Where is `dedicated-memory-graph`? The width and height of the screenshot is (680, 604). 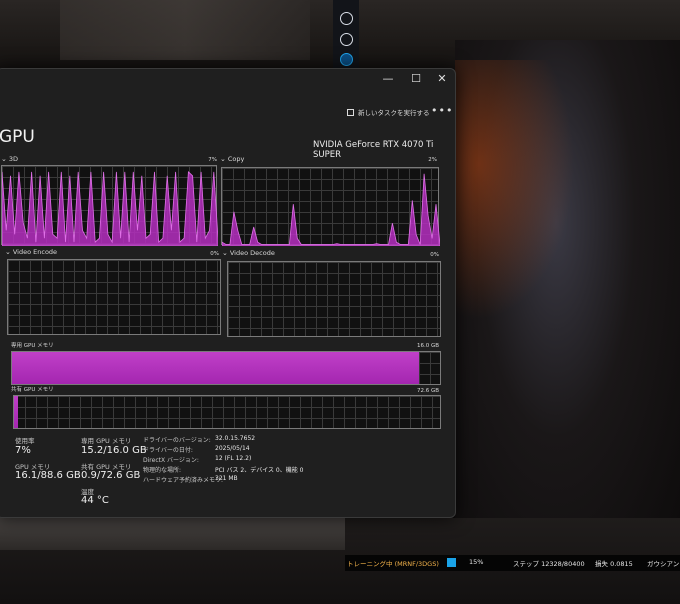
dedicated-memory-graph is located at coordinates (226, 368).